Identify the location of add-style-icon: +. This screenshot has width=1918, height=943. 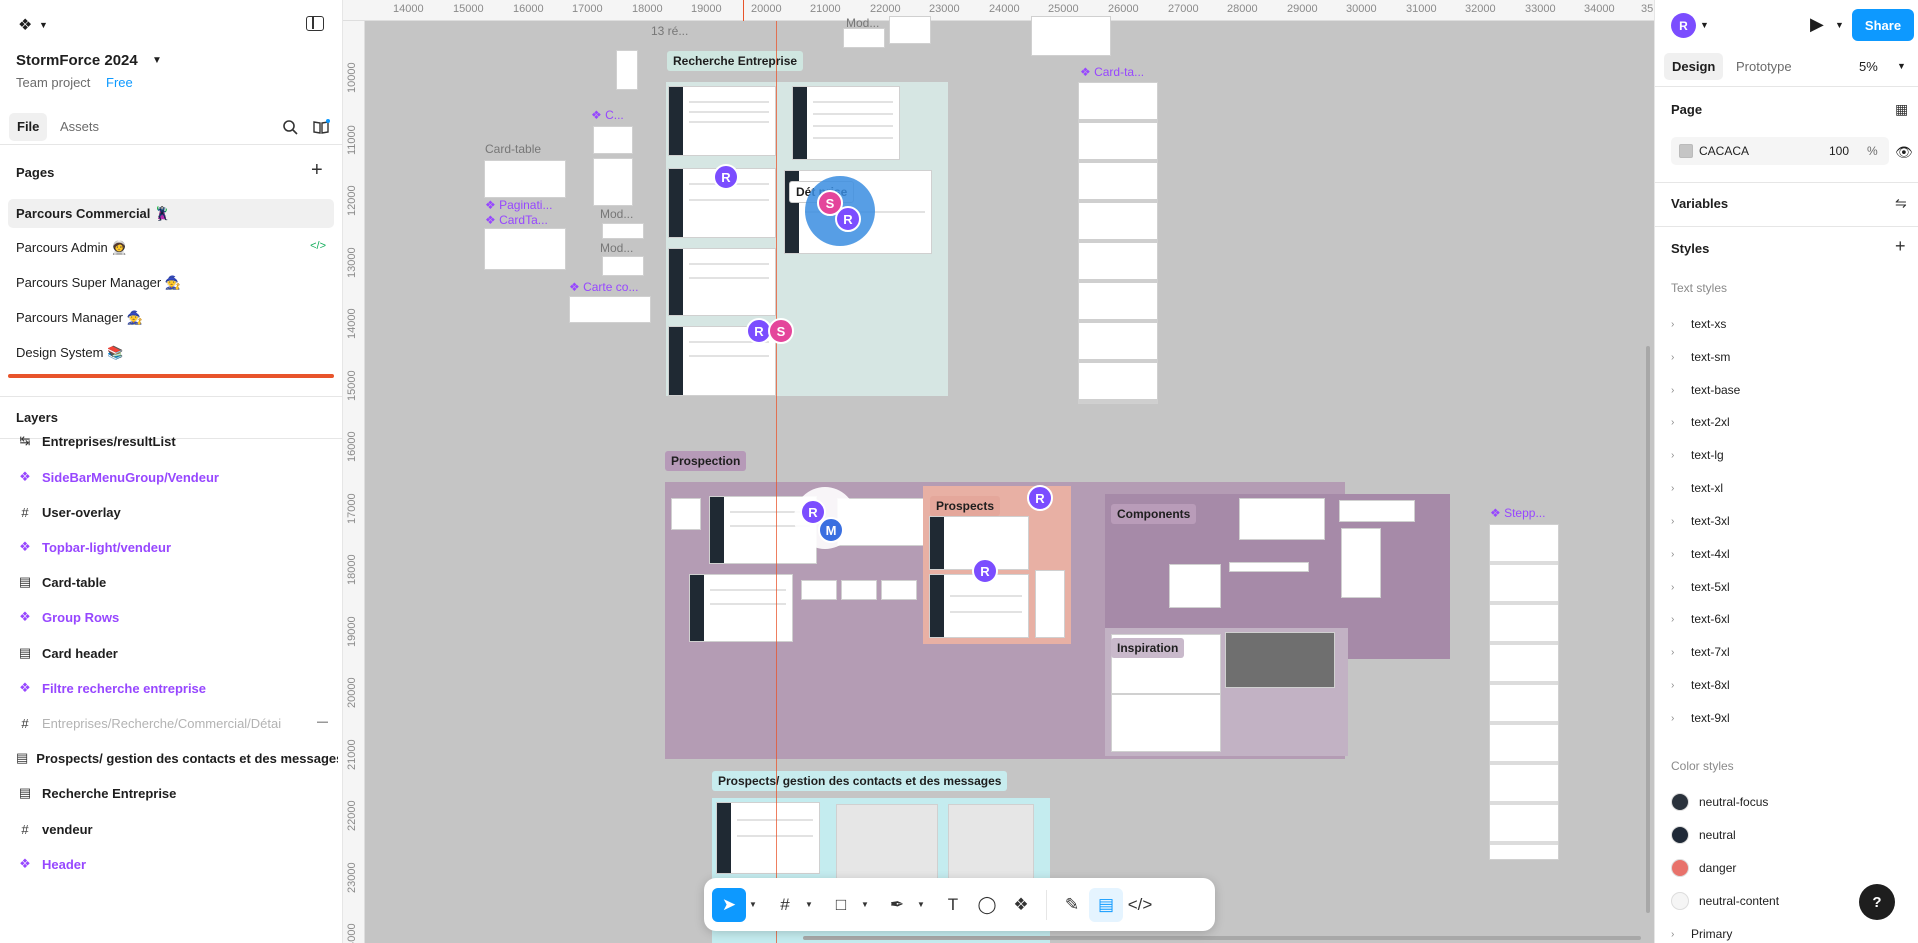
(1900, 246).